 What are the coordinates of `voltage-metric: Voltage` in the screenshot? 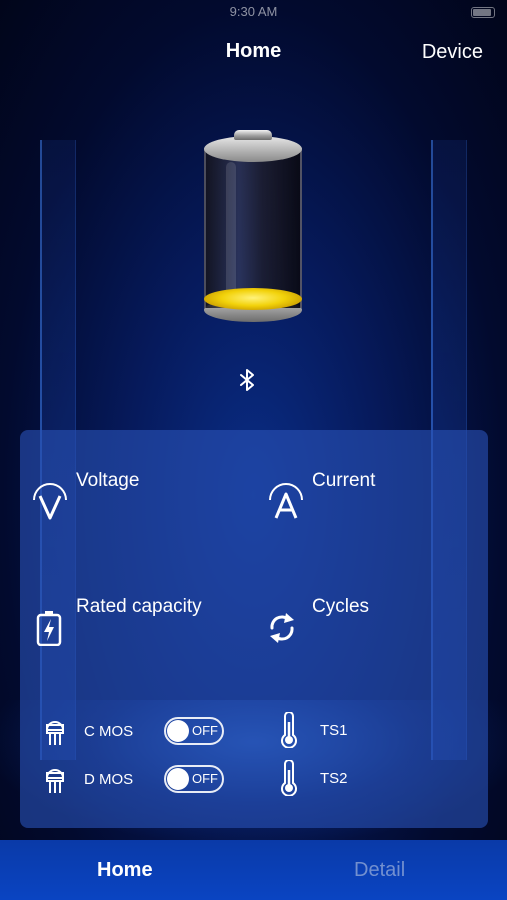 It's located at (140, 505).